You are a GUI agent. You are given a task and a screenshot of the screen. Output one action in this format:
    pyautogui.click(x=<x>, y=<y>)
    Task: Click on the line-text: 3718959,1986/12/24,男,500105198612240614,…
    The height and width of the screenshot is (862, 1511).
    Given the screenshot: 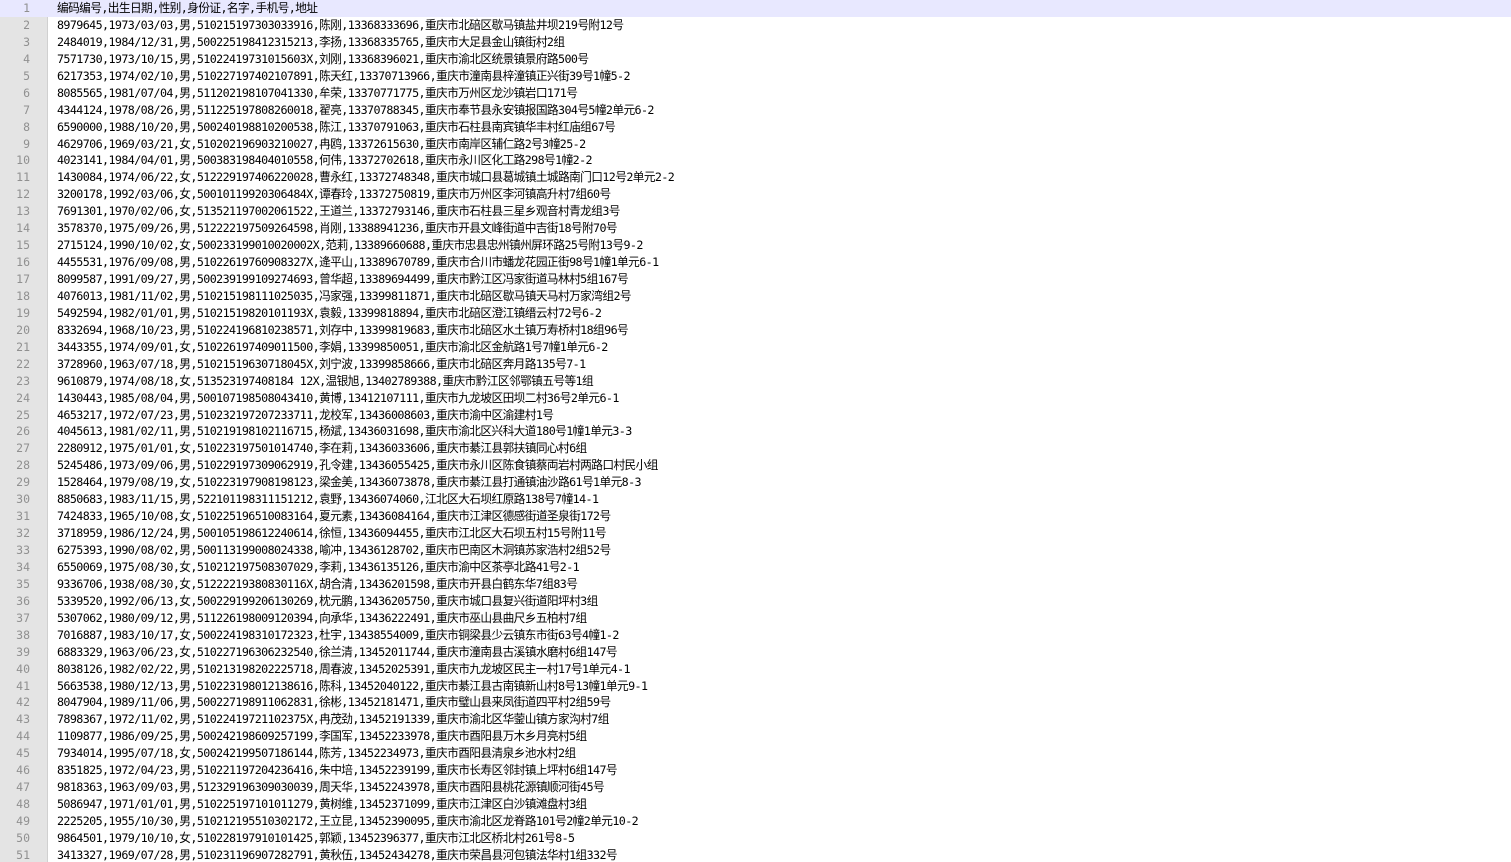 What is the action you would take?
    pyautogui.click(x=332, y=533)
    